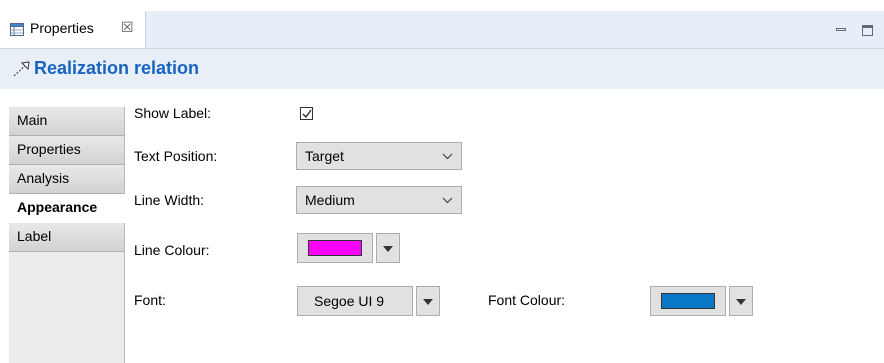  I want to click on properties-view-tab: Properties ☒, so click(73, 29).